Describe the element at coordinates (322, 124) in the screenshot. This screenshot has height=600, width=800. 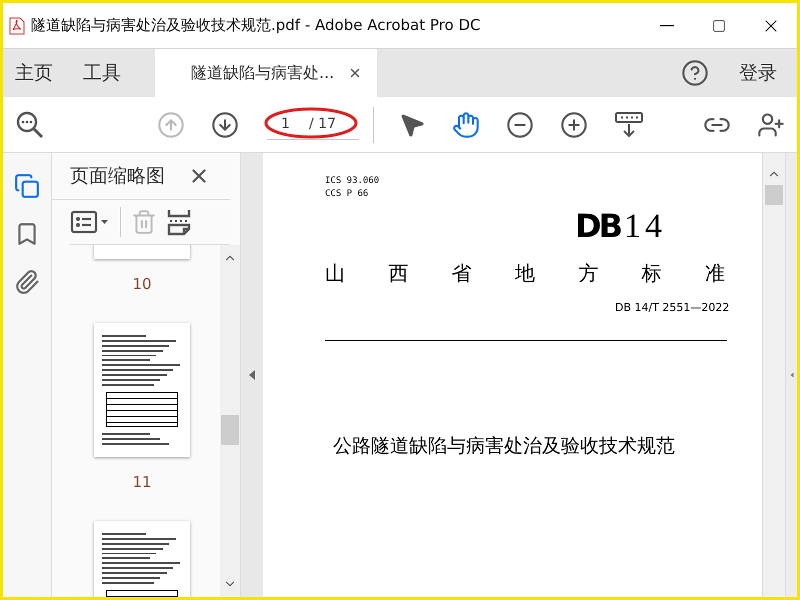
I see `page-count: / 17` at that location.